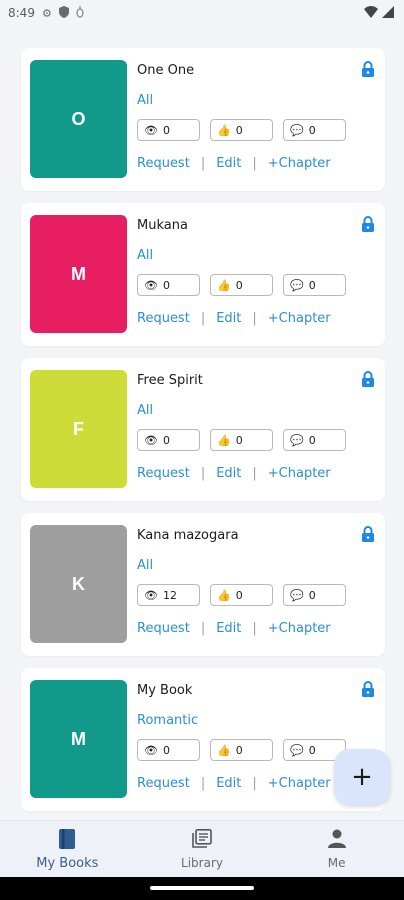 The width and height of the screenshot is (404, 900). I want to click on library-icon, so click(202, 841).